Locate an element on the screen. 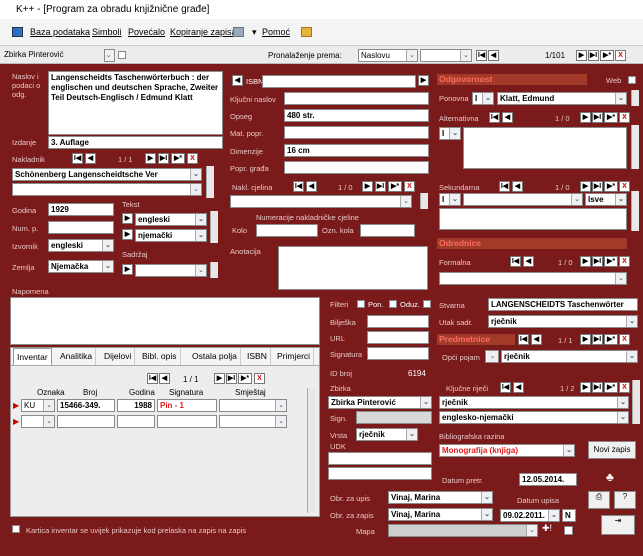  delete-record-button: X is located at coordinates (620, 55).